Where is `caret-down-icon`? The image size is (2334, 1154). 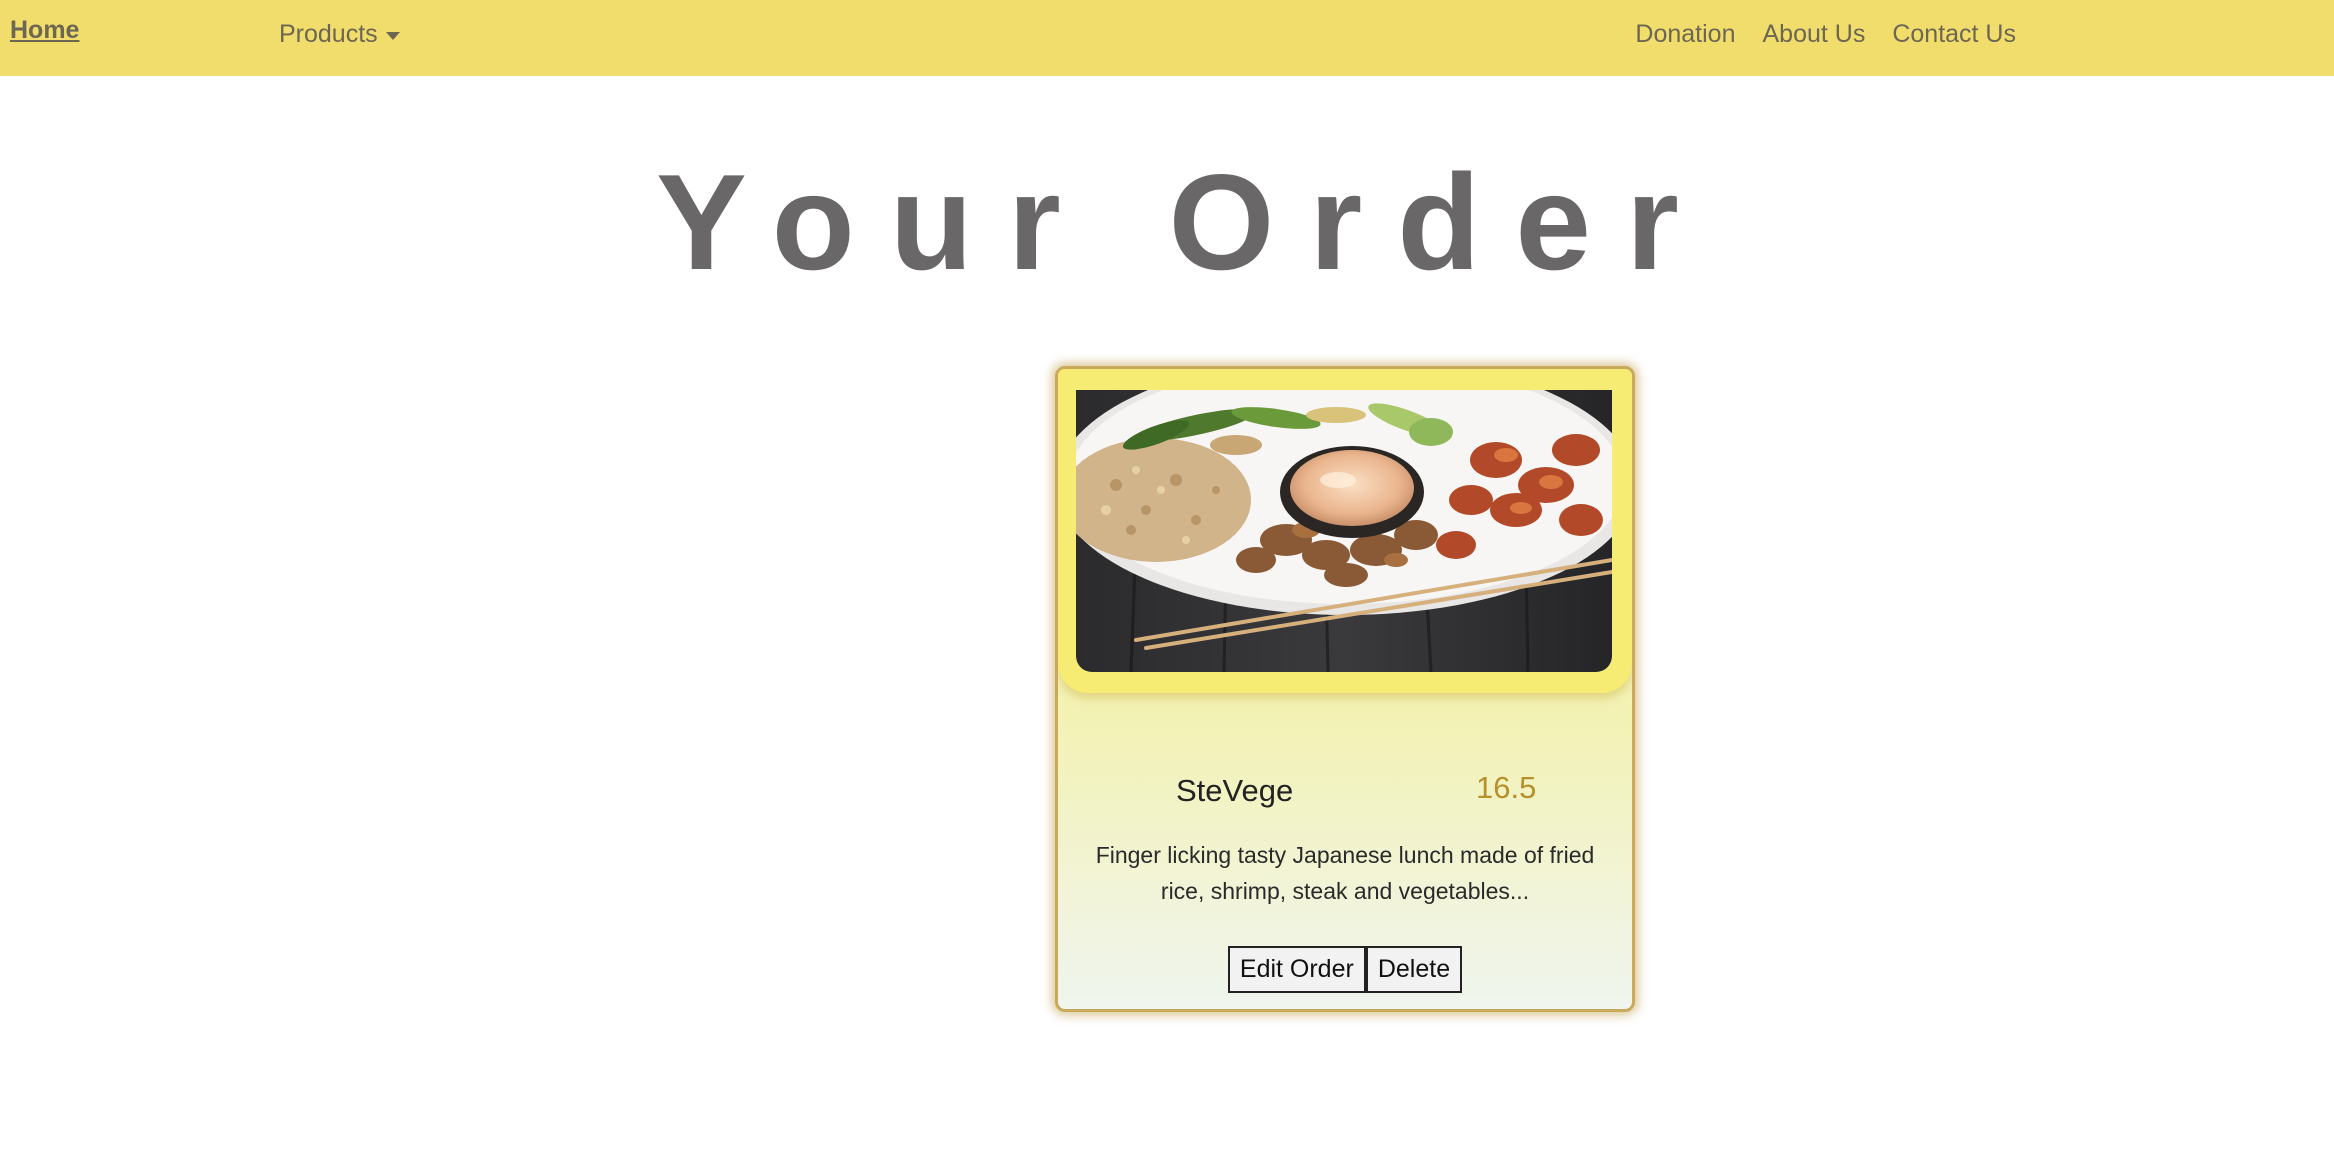
caret-down-icon is located at coordinates (392, 35).